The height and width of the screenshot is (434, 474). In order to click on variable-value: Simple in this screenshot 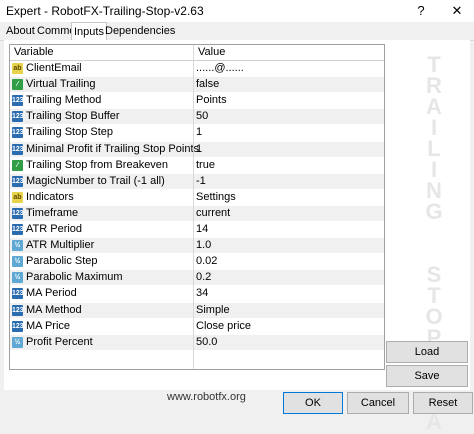, I will do `click(213, 310)`.